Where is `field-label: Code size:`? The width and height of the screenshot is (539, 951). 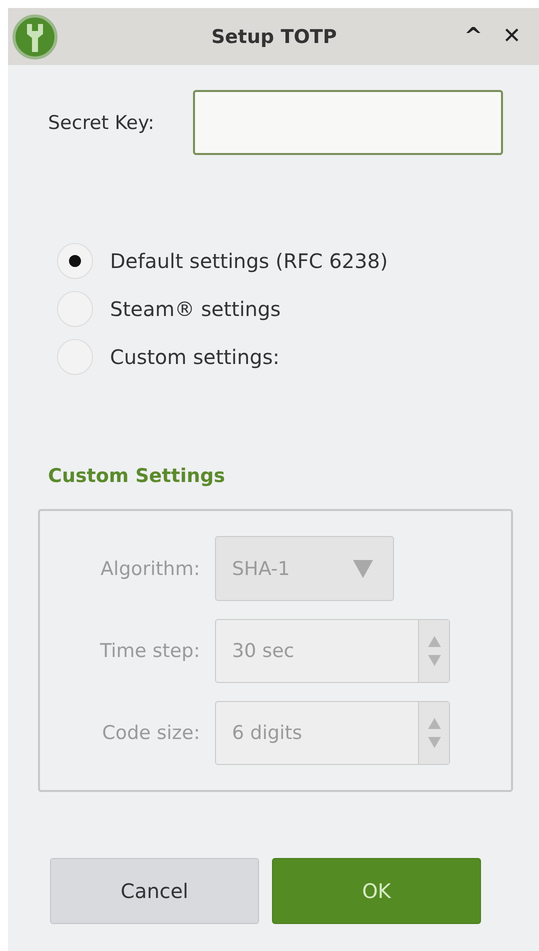 field-label: Code size: is located at coordinates (151, 733).